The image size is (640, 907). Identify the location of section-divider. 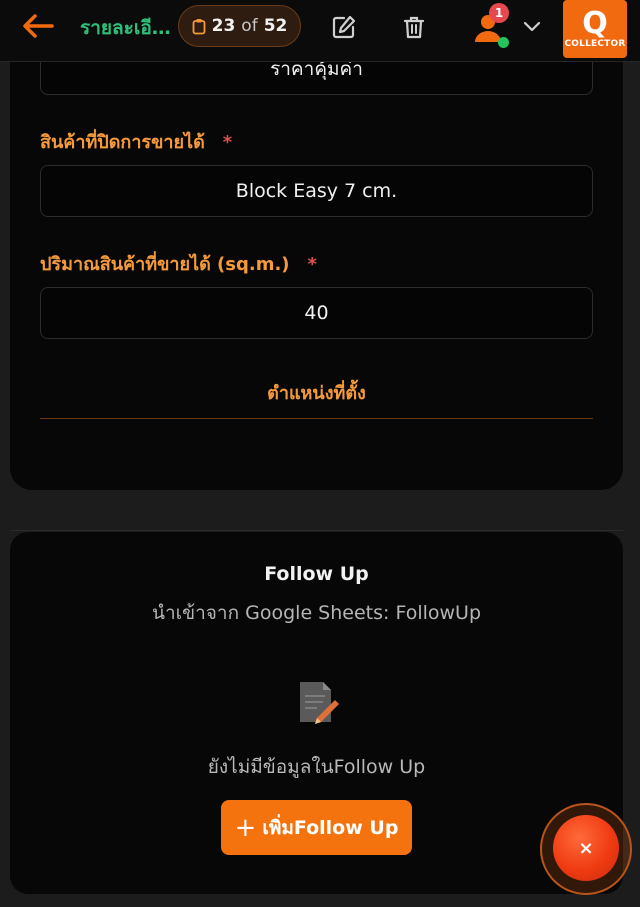
(316, 418).